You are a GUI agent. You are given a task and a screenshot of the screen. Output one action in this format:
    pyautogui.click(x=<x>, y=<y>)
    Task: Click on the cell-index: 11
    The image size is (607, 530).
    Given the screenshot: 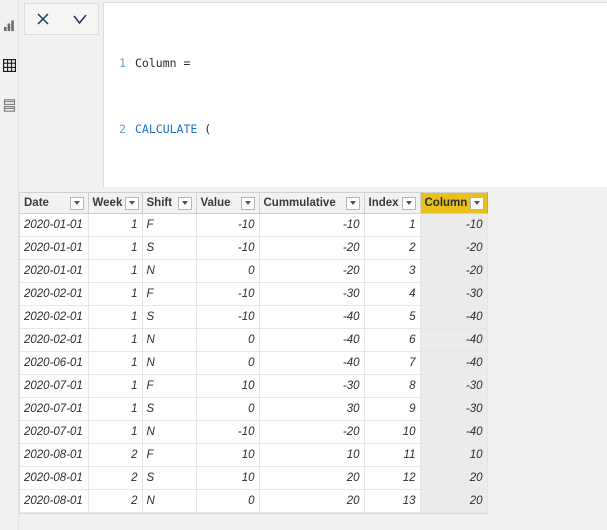 What is the action you would take?
    pyautogui.click(x=392, y=455)
    